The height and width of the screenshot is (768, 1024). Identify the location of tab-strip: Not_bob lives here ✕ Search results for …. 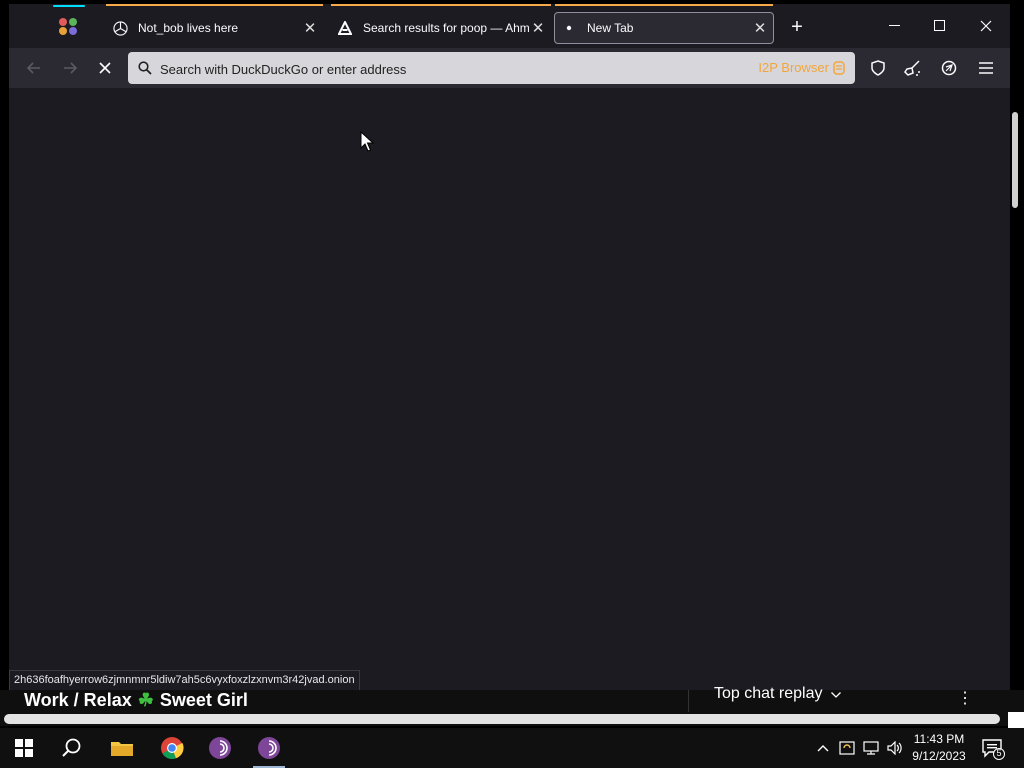
(509, 26).